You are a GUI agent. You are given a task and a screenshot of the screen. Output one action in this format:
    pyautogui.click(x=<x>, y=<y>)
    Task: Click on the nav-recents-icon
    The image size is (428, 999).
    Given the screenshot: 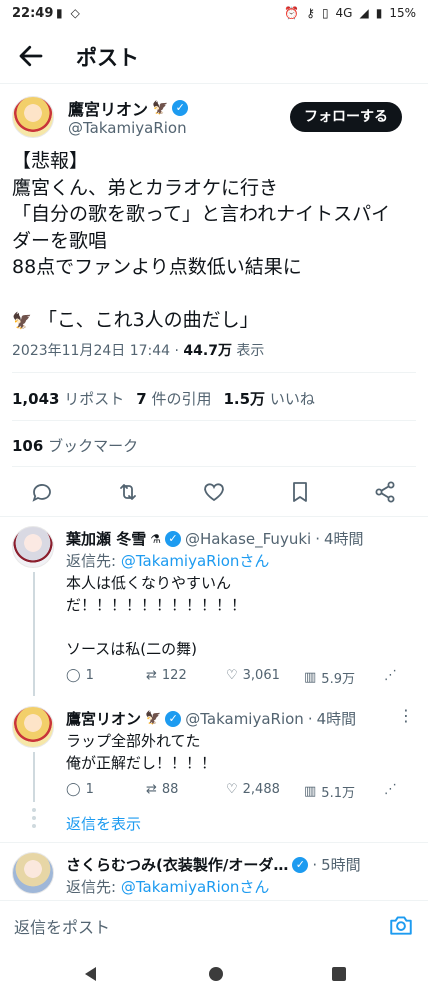 What is the action you would take?
    pyautogui.click(x=339, y=974)
    